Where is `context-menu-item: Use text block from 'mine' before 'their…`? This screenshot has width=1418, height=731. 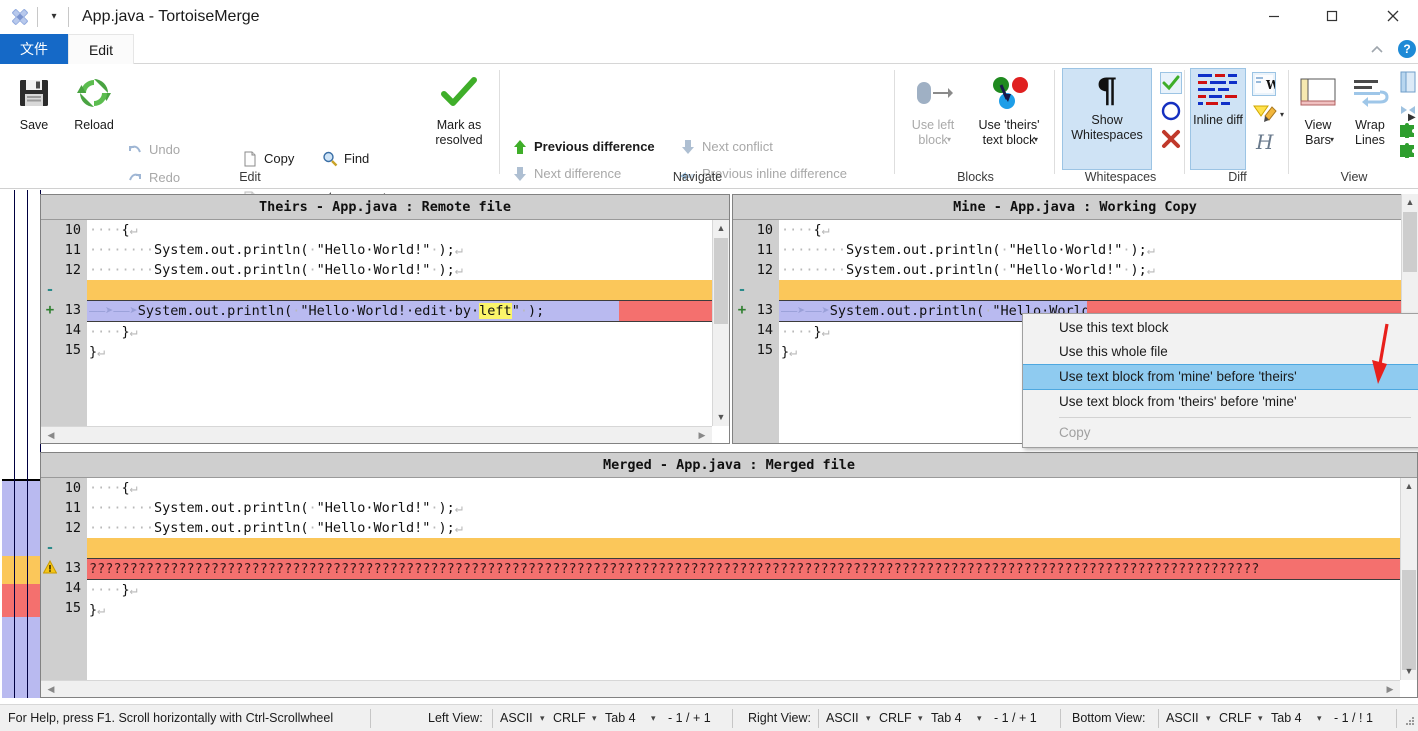
context-menu-item: Use text block from 'mine' before 'their… is located at coordinates (1220, 377).